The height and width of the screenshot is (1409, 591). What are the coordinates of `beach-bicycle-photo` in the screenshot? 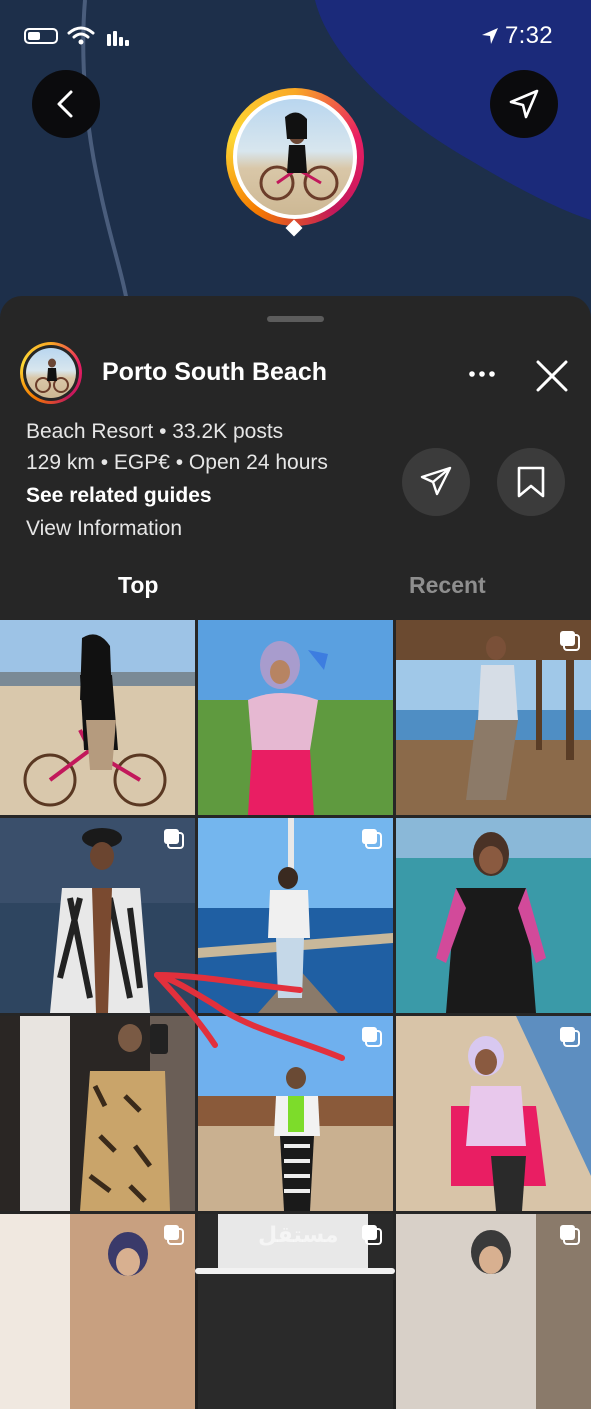 It's located at (97, 717).